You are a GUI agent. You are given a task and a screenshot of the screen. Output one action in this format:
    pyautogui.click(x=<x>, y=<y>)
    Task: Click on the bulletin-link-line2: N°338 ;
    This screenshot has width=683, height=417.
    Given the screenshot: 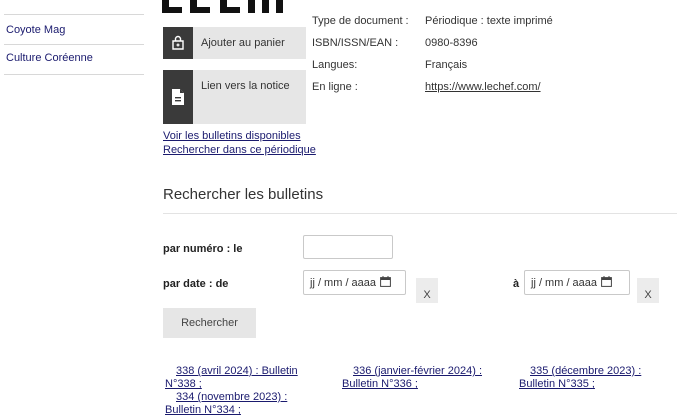 What is the action you would take?
    pyautogui.click(x=183, y=384)
    